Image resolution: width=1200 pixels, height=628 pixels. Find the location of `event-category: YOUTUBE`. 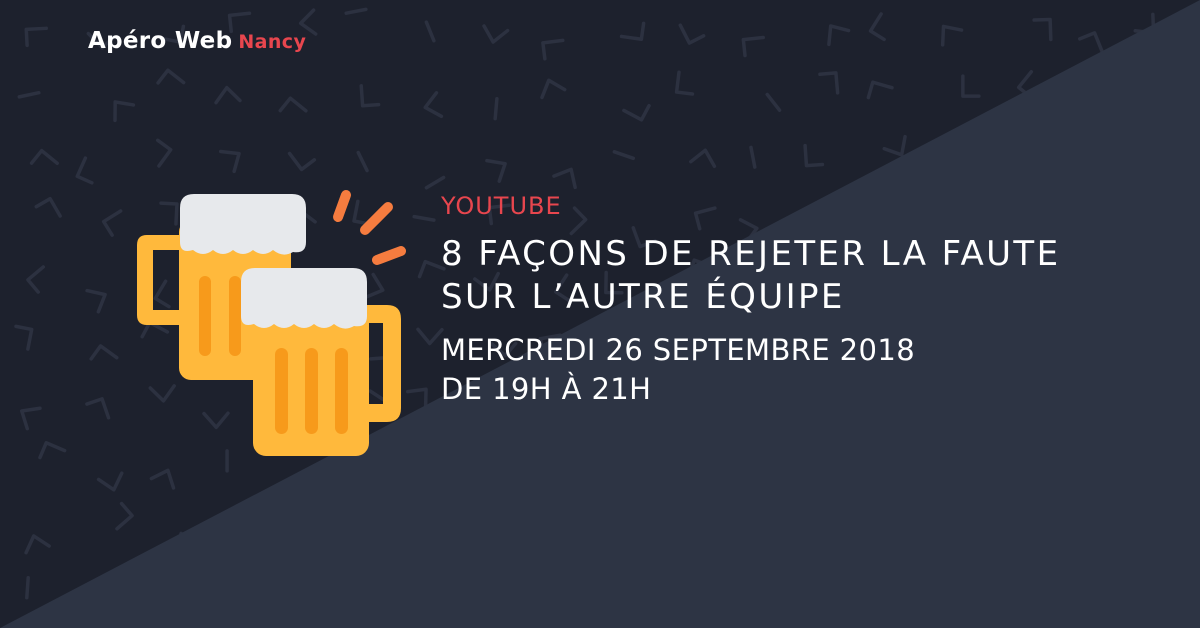

event-category: YOUTUBE is located at coordinates (501, 206).